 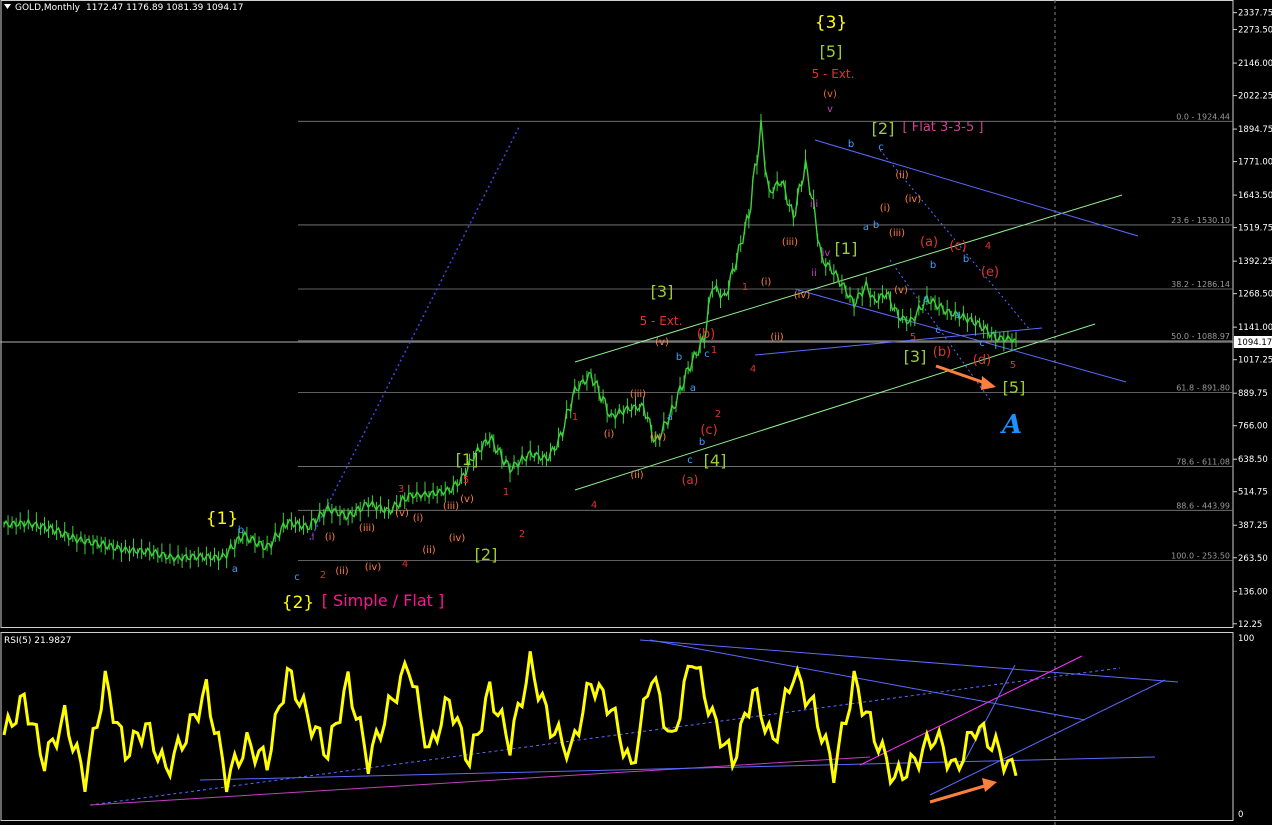 What do you see at coordinates (661, 321) in the screenshot?
I see `wave-label-ext-left: 5 - Ext.` at bounding box center [661, 321].